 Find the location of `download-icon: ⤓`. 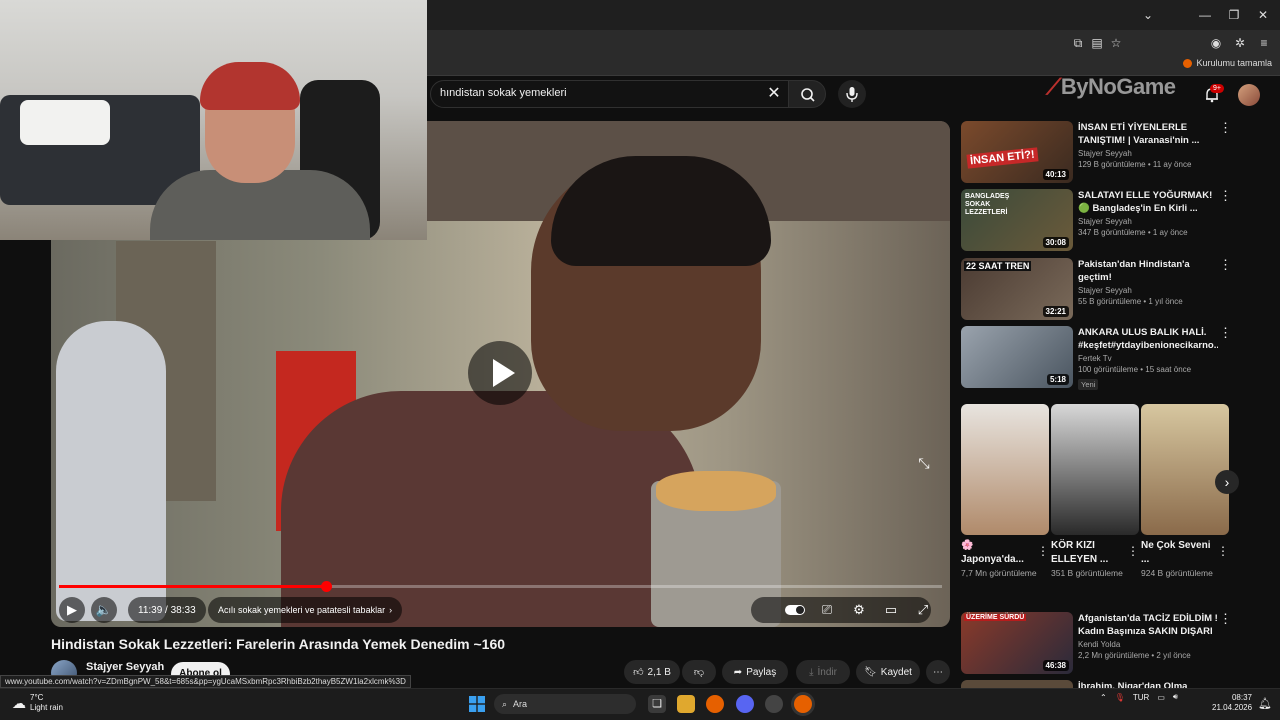

download-icon: ⤓ is located at coordinates (811, 672).